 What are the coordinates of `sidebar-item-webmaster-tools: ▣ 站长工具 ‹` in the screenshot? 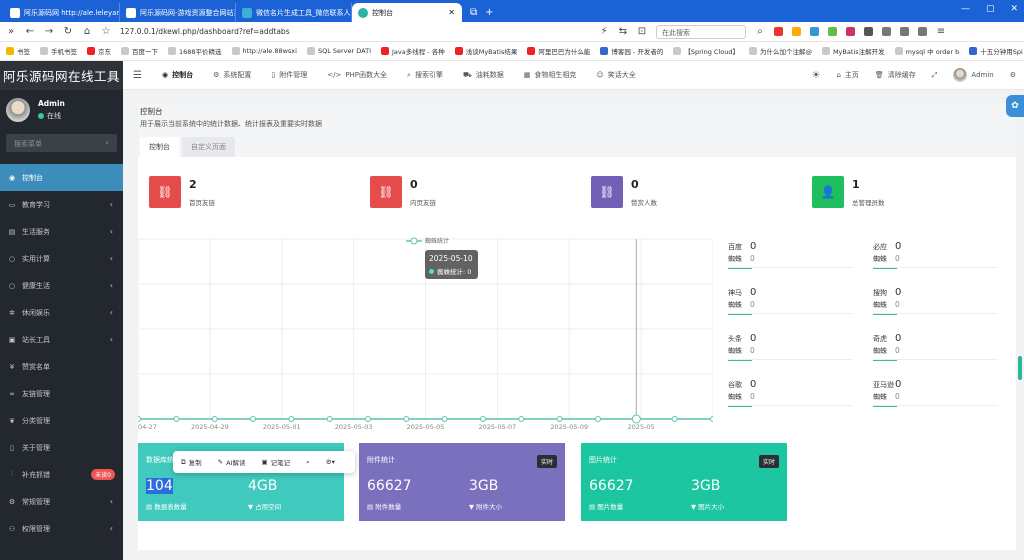 It's located at (61, 339).